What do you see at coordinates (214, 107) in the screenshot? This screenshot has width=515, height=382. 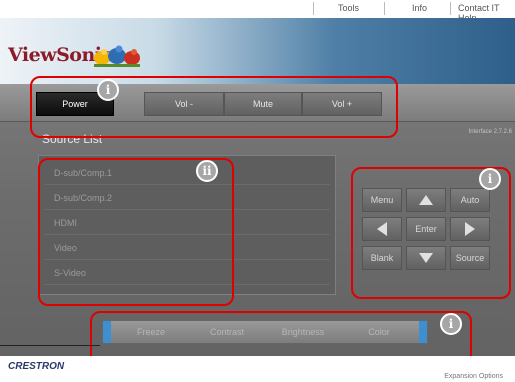 I see `annotation-power-ring` at bounding box center [214, 107].